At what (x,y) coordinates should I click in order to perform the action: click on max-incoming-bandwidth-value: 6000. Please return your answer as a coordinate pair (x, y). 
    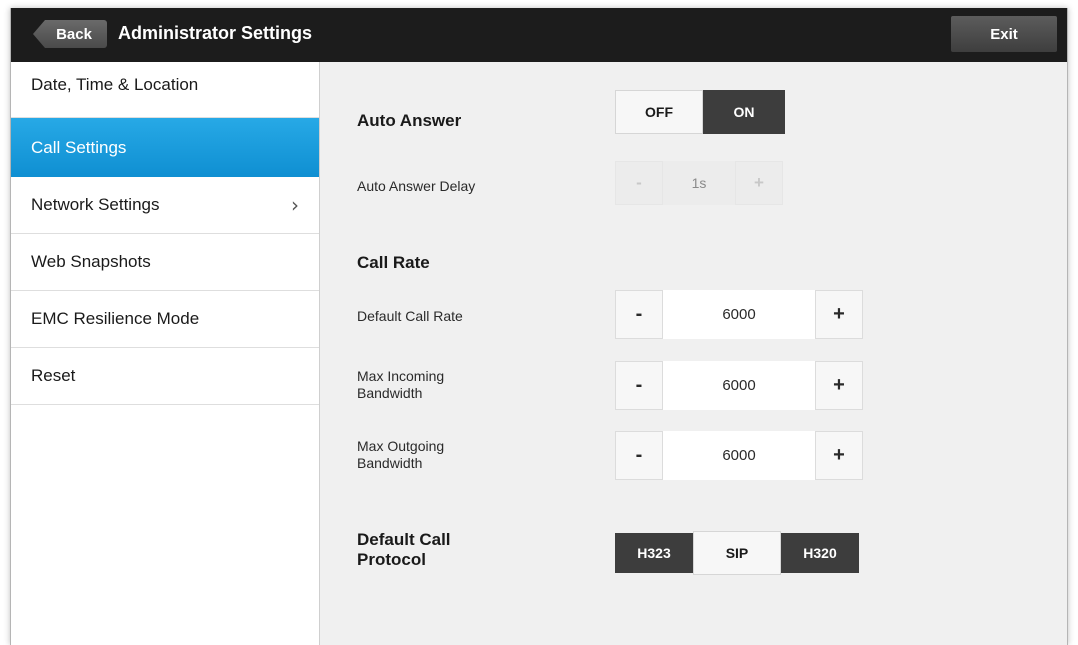
    Looking at the image, I should click on (739, 385).